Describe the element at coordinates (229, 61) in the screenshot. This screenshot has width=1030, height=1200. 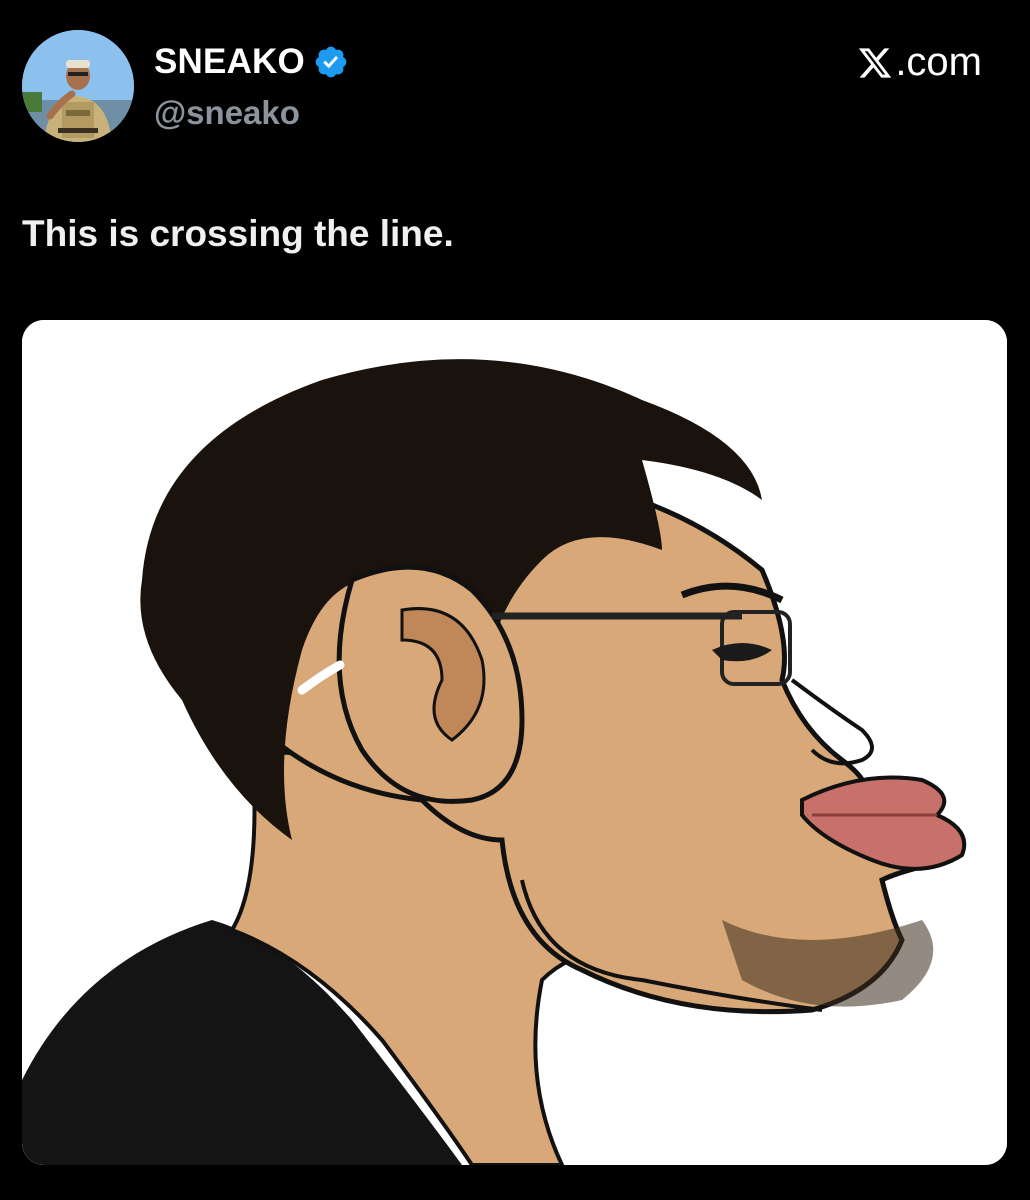
I see `display-name-text: SNEAKO` at that location.